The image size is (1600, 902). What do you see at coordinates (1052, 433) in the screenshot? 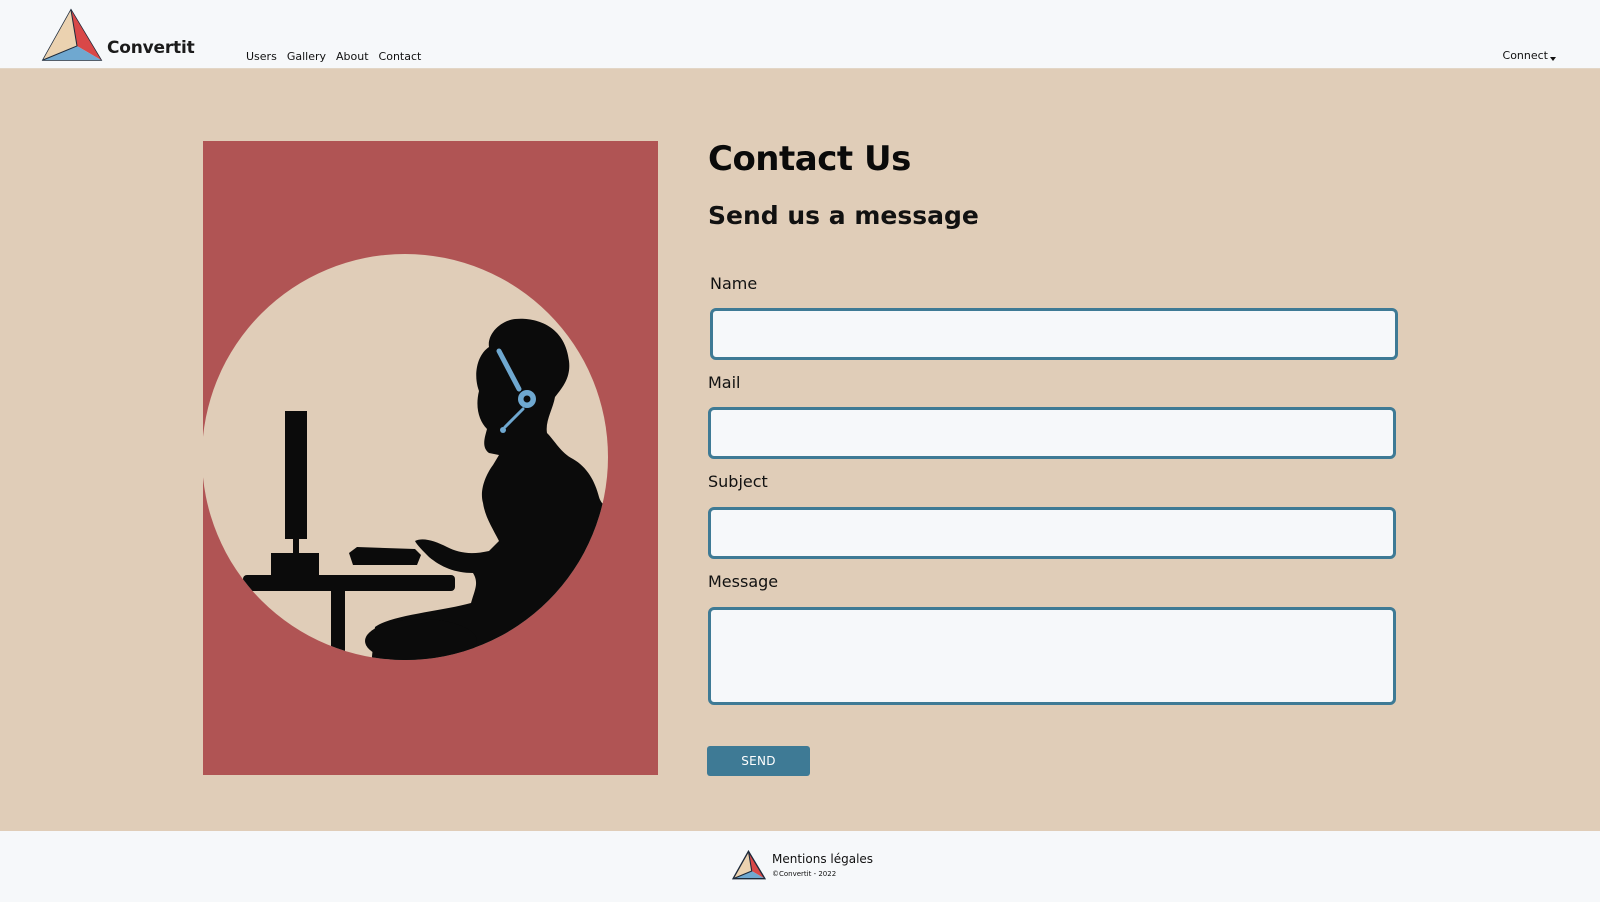
I see `mail-field` at bounding box center [1052, 433].